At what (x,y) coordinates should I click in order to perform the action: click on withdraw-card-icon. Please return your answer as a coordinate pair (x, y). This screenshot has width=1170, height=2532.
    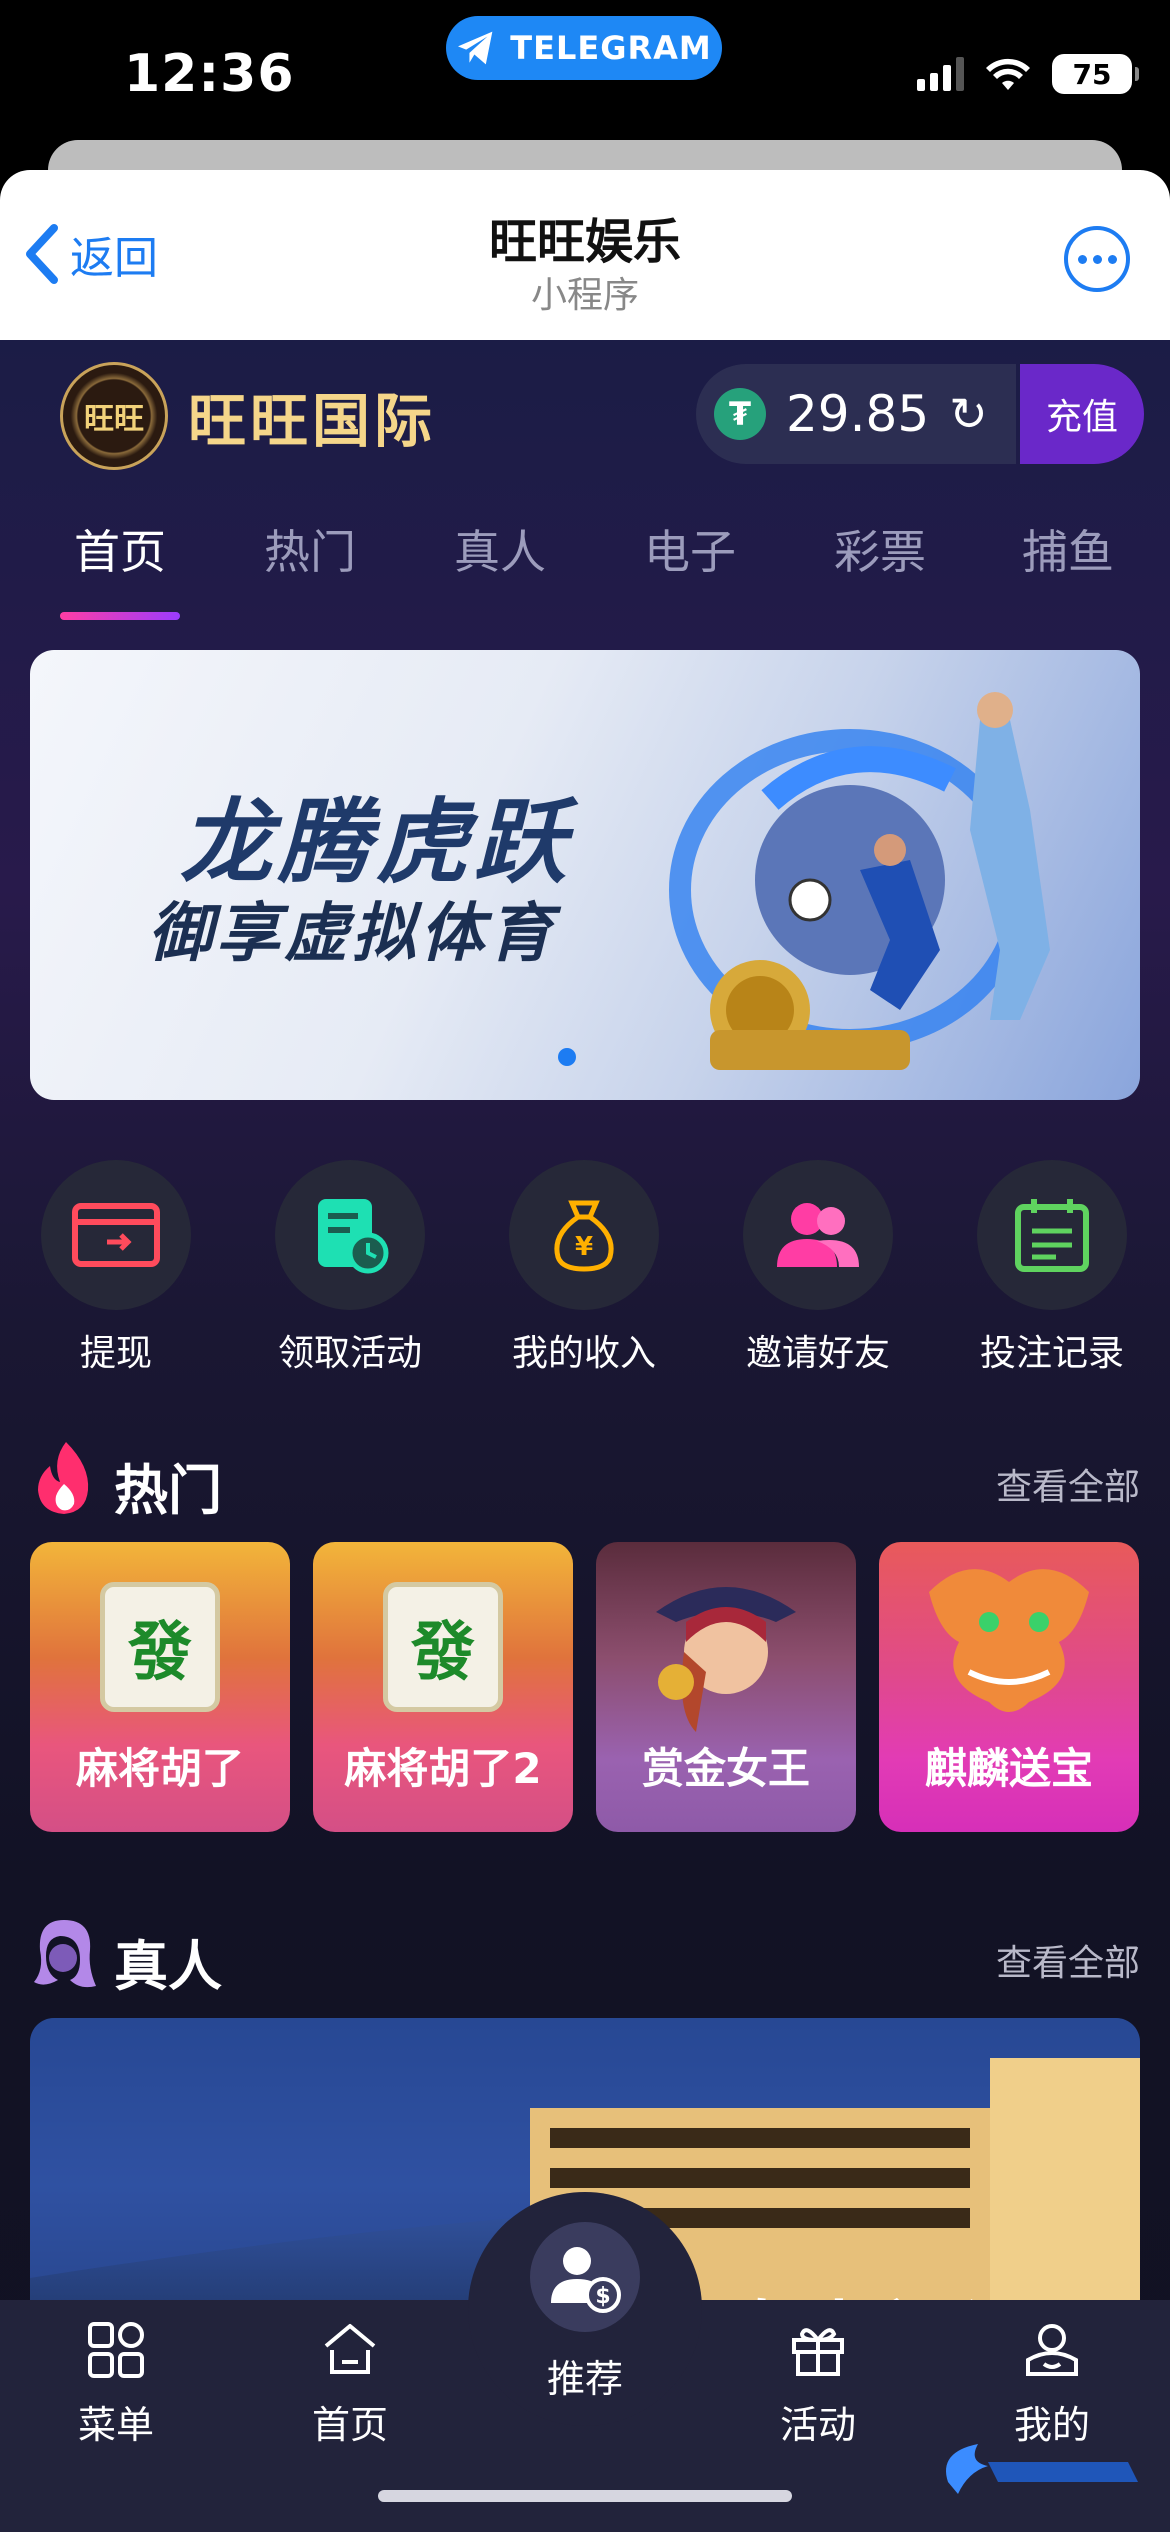
    Looking at the image, I should click on (116, 1235).